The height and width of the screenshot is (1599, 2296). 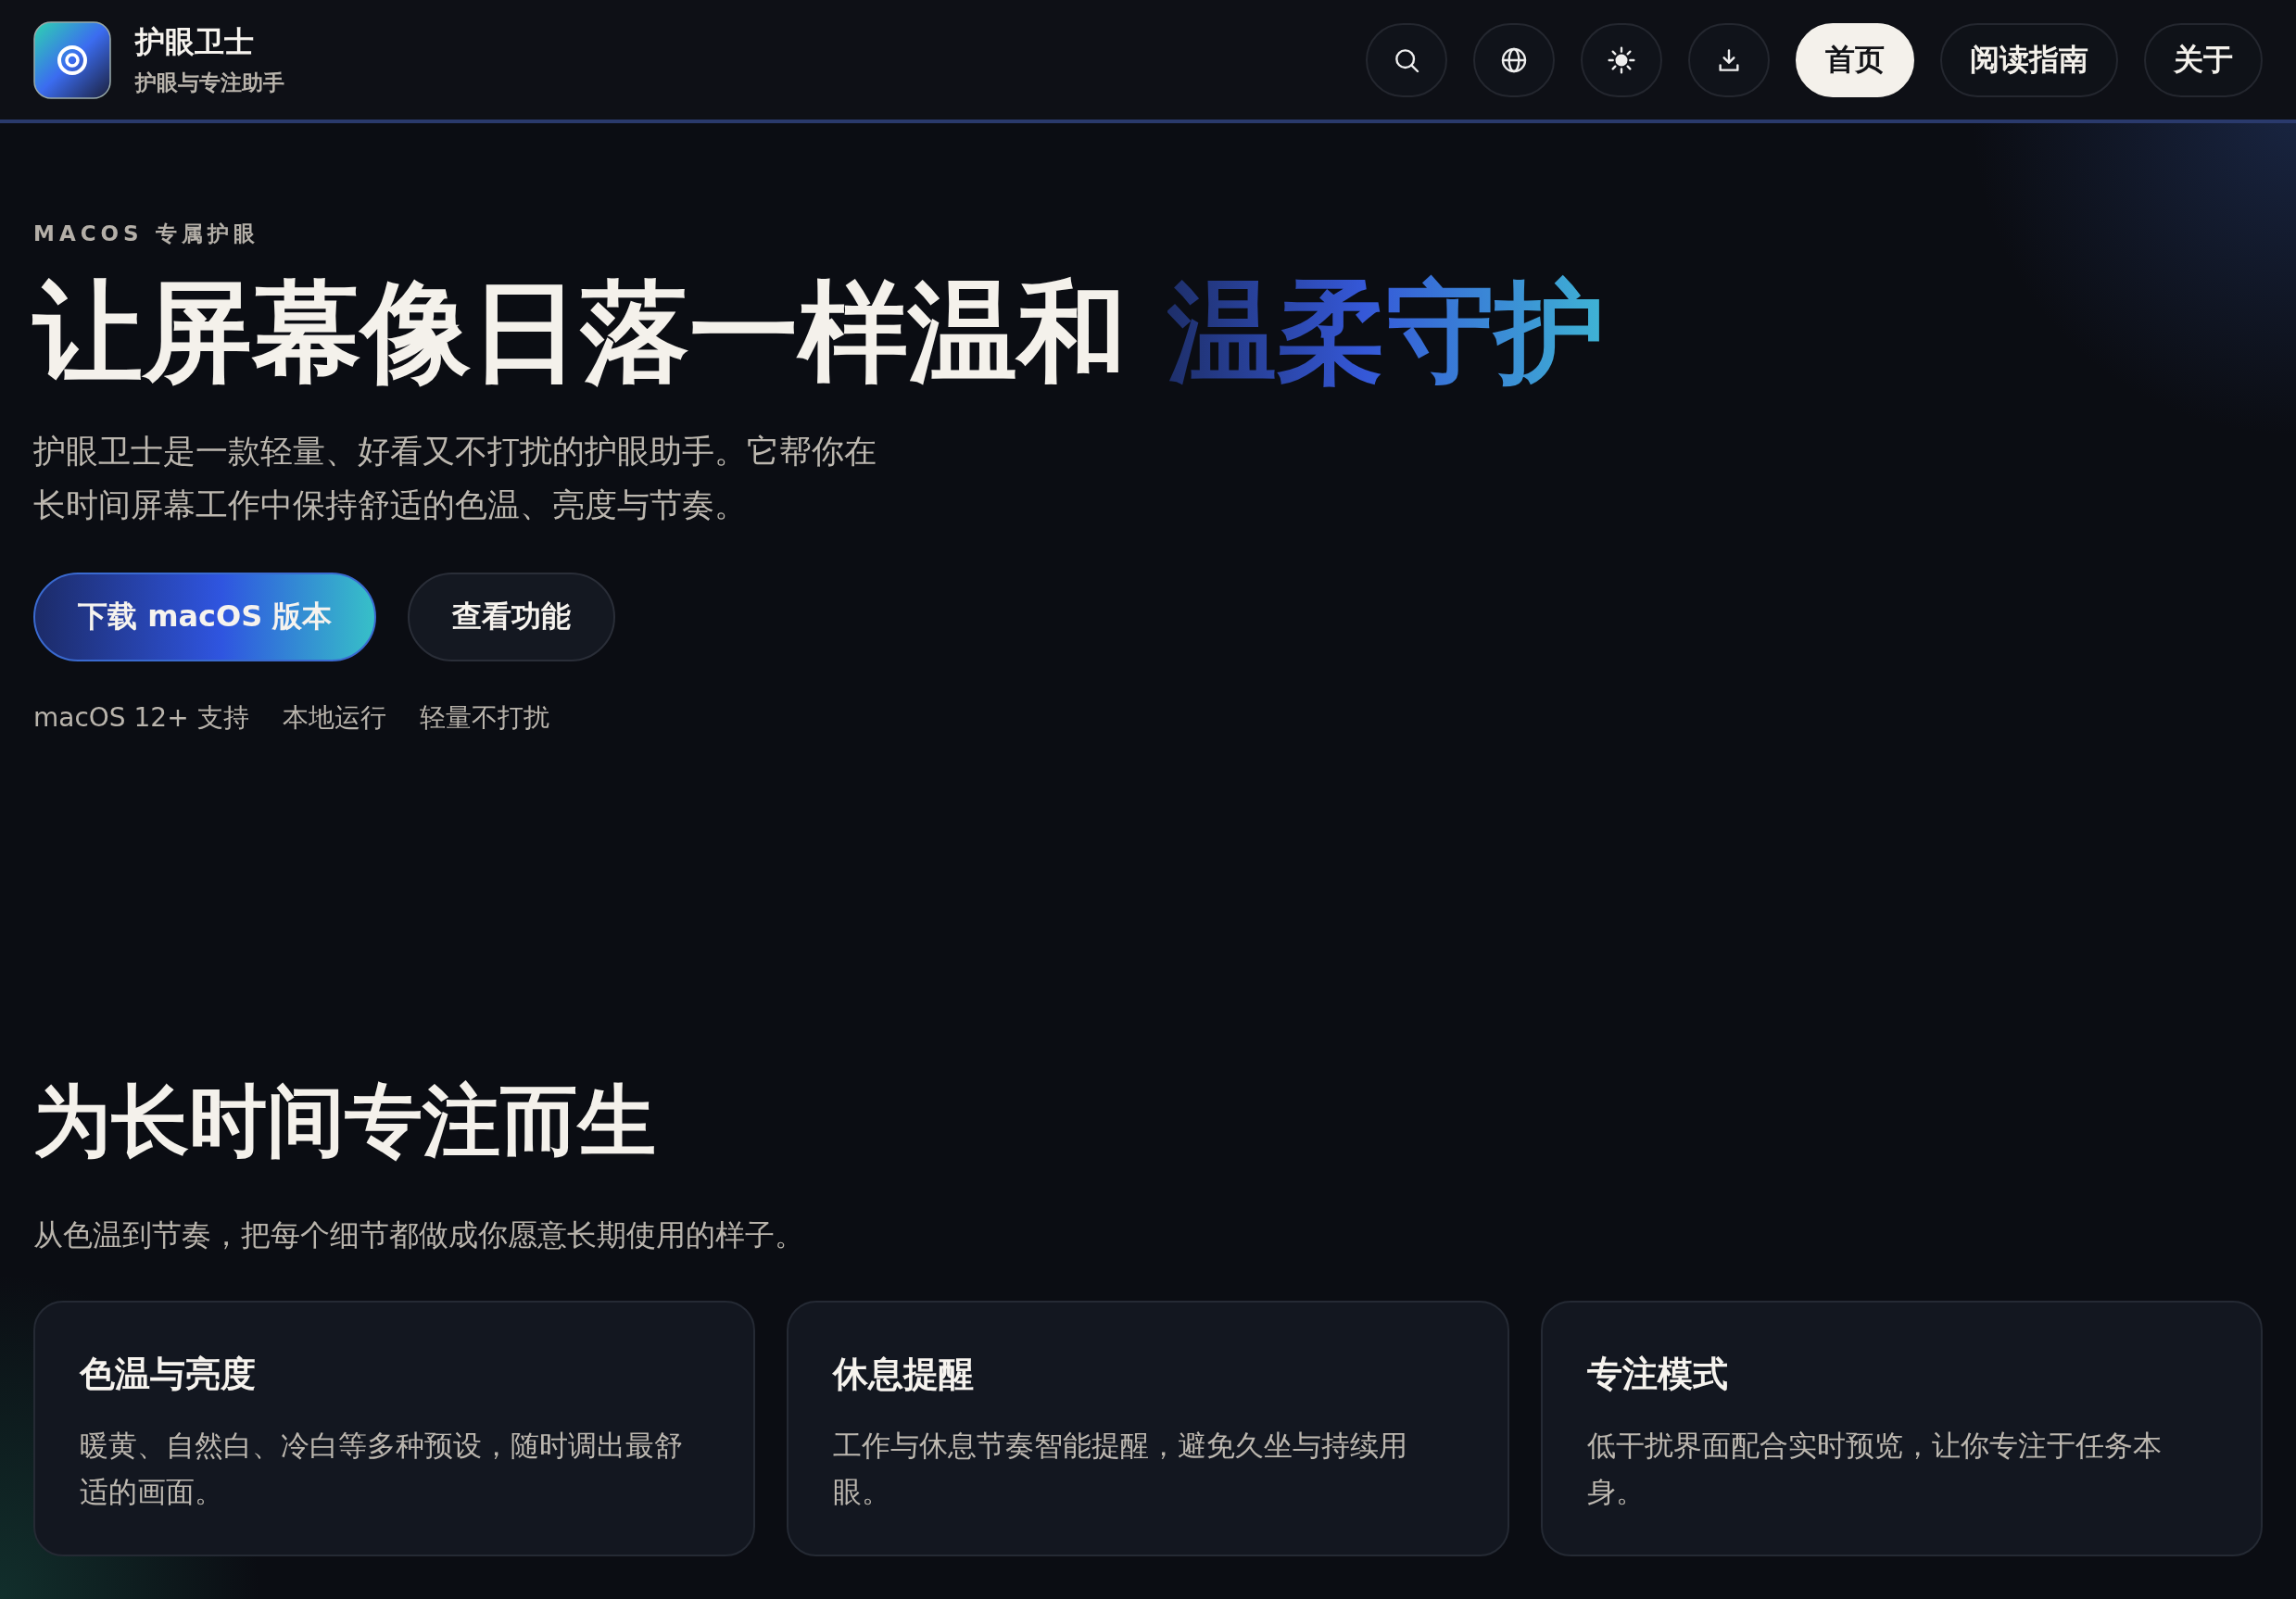 I want to click on section-subtitle: 从色温到节奏，把每个细节都做成你愿意长期使用的样子。, so click(x=418, y=1234).